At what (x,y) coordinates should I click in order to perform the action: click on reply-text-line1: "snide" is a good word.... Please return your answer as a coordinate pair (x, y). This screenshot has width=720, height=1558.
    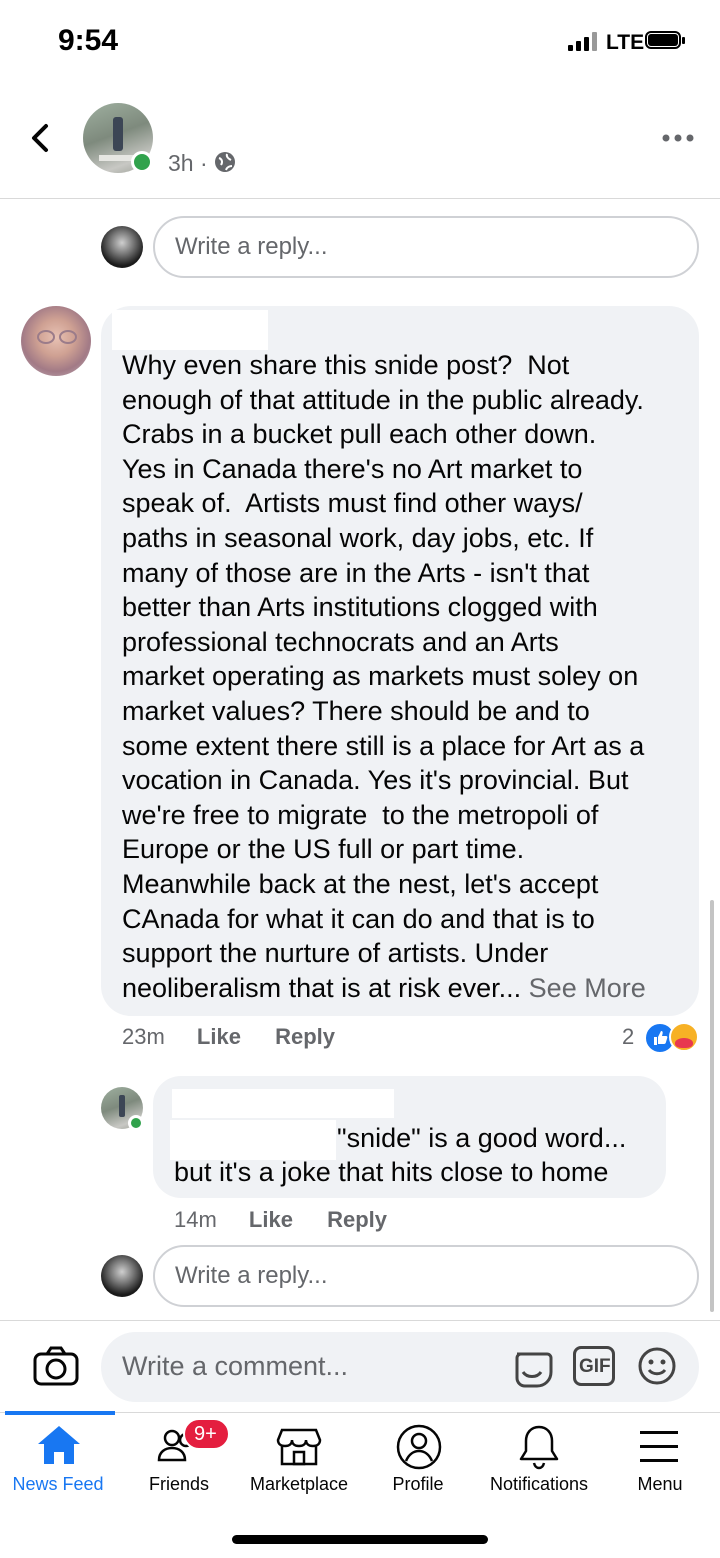
    Looking at the image, I should click on (482, 1138).